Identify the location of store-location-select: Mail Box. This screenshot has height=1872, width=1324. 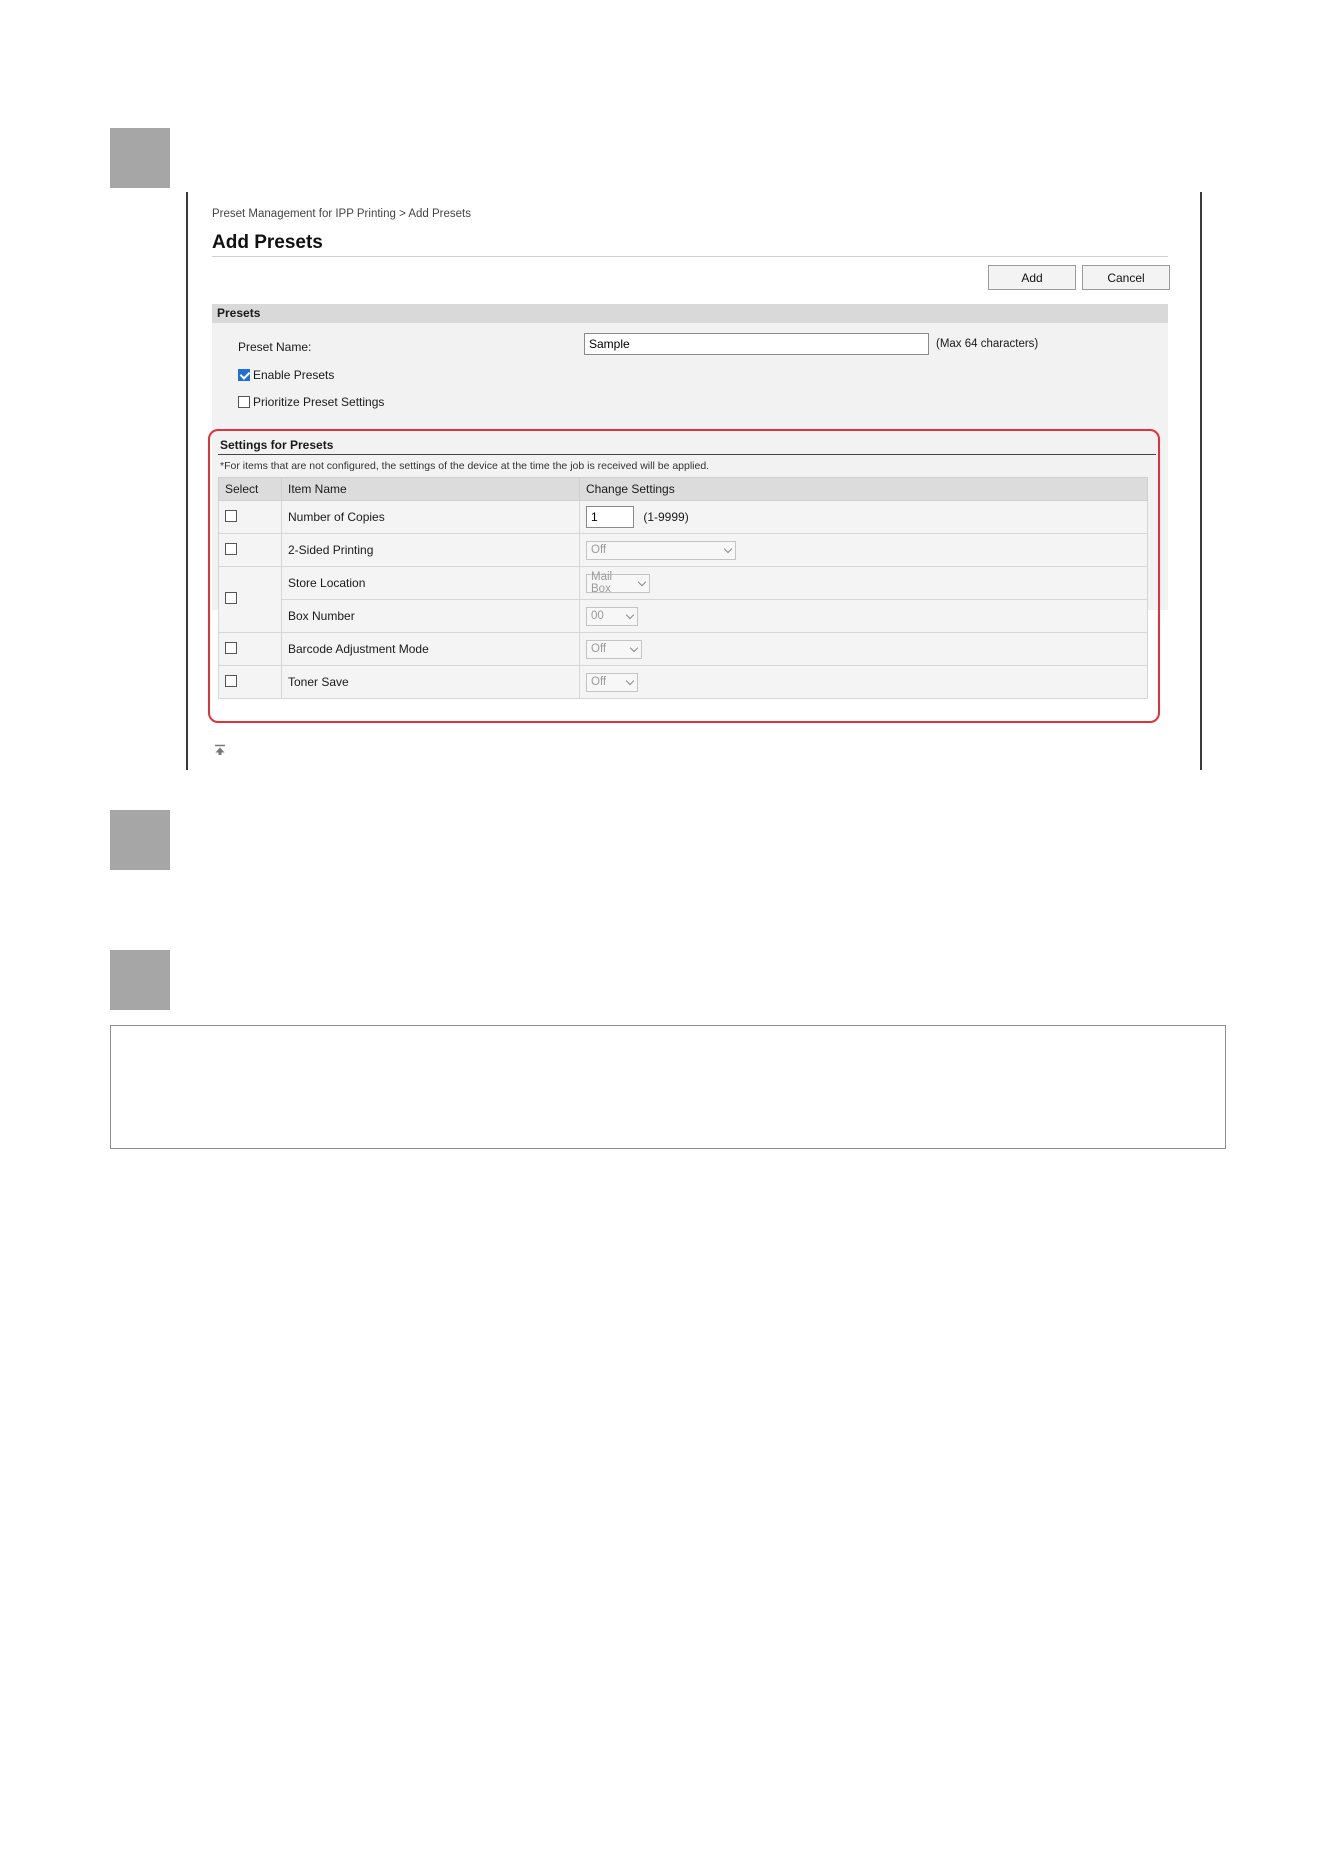
(618, 583).